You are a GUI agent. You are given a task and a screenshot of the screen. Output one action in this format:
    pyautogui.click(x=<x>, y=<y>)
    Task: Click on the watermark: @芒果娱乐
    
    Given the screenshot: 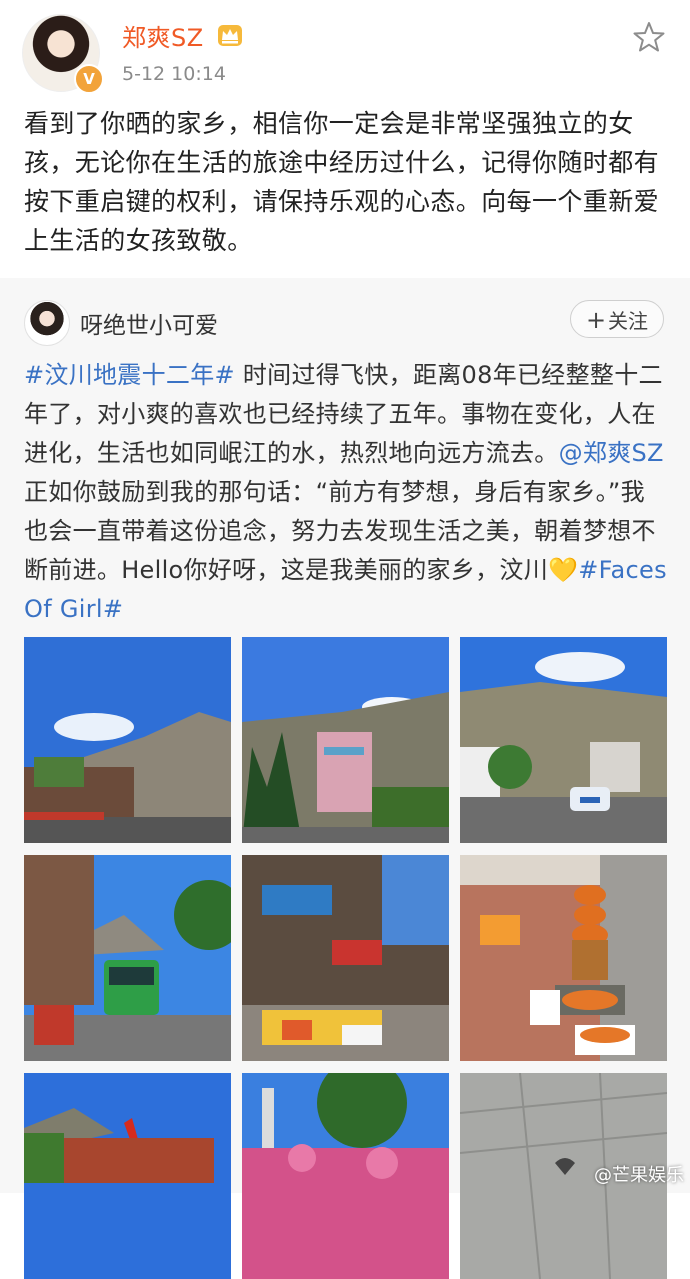 What is the action you would take?
    pyautogui.click(x=639, y=1175)
    